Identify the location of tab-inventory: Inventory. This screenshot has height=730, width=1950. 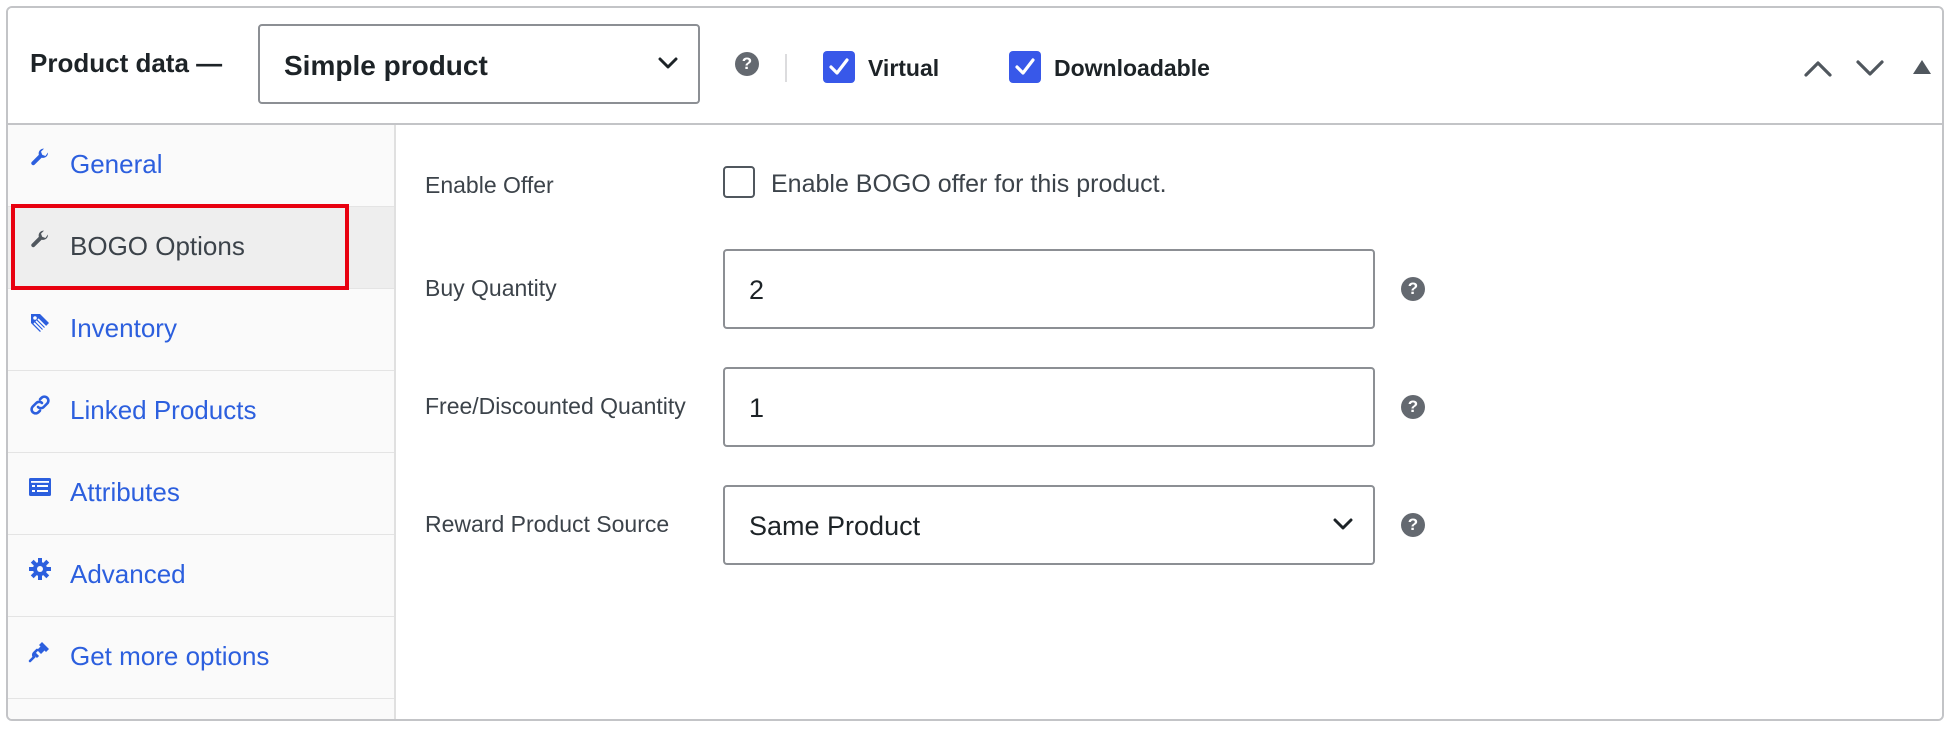
(201, 330).